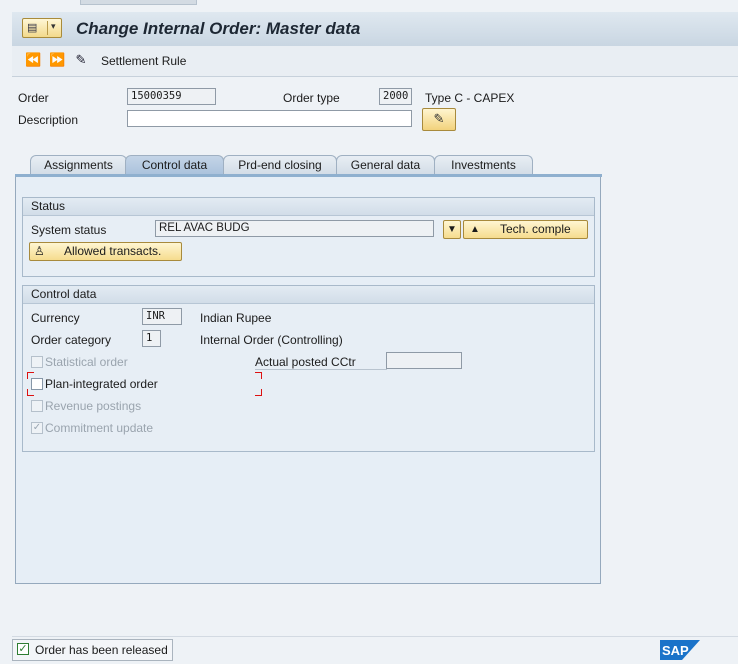 Image resolution: width=738 pixels, height=664 pixels. What do you see at coordinates (47, 28) in the screenshot?
I see `menu-separator` at bounding box center [47, 28].